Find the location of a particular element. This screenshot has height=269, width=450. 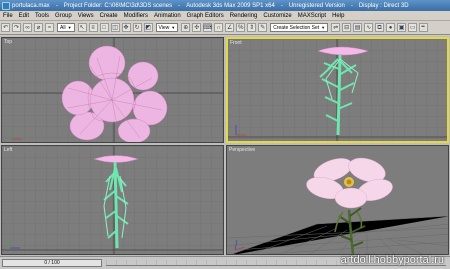

title-file: portulaca.max is located at coordinates (31, 5).